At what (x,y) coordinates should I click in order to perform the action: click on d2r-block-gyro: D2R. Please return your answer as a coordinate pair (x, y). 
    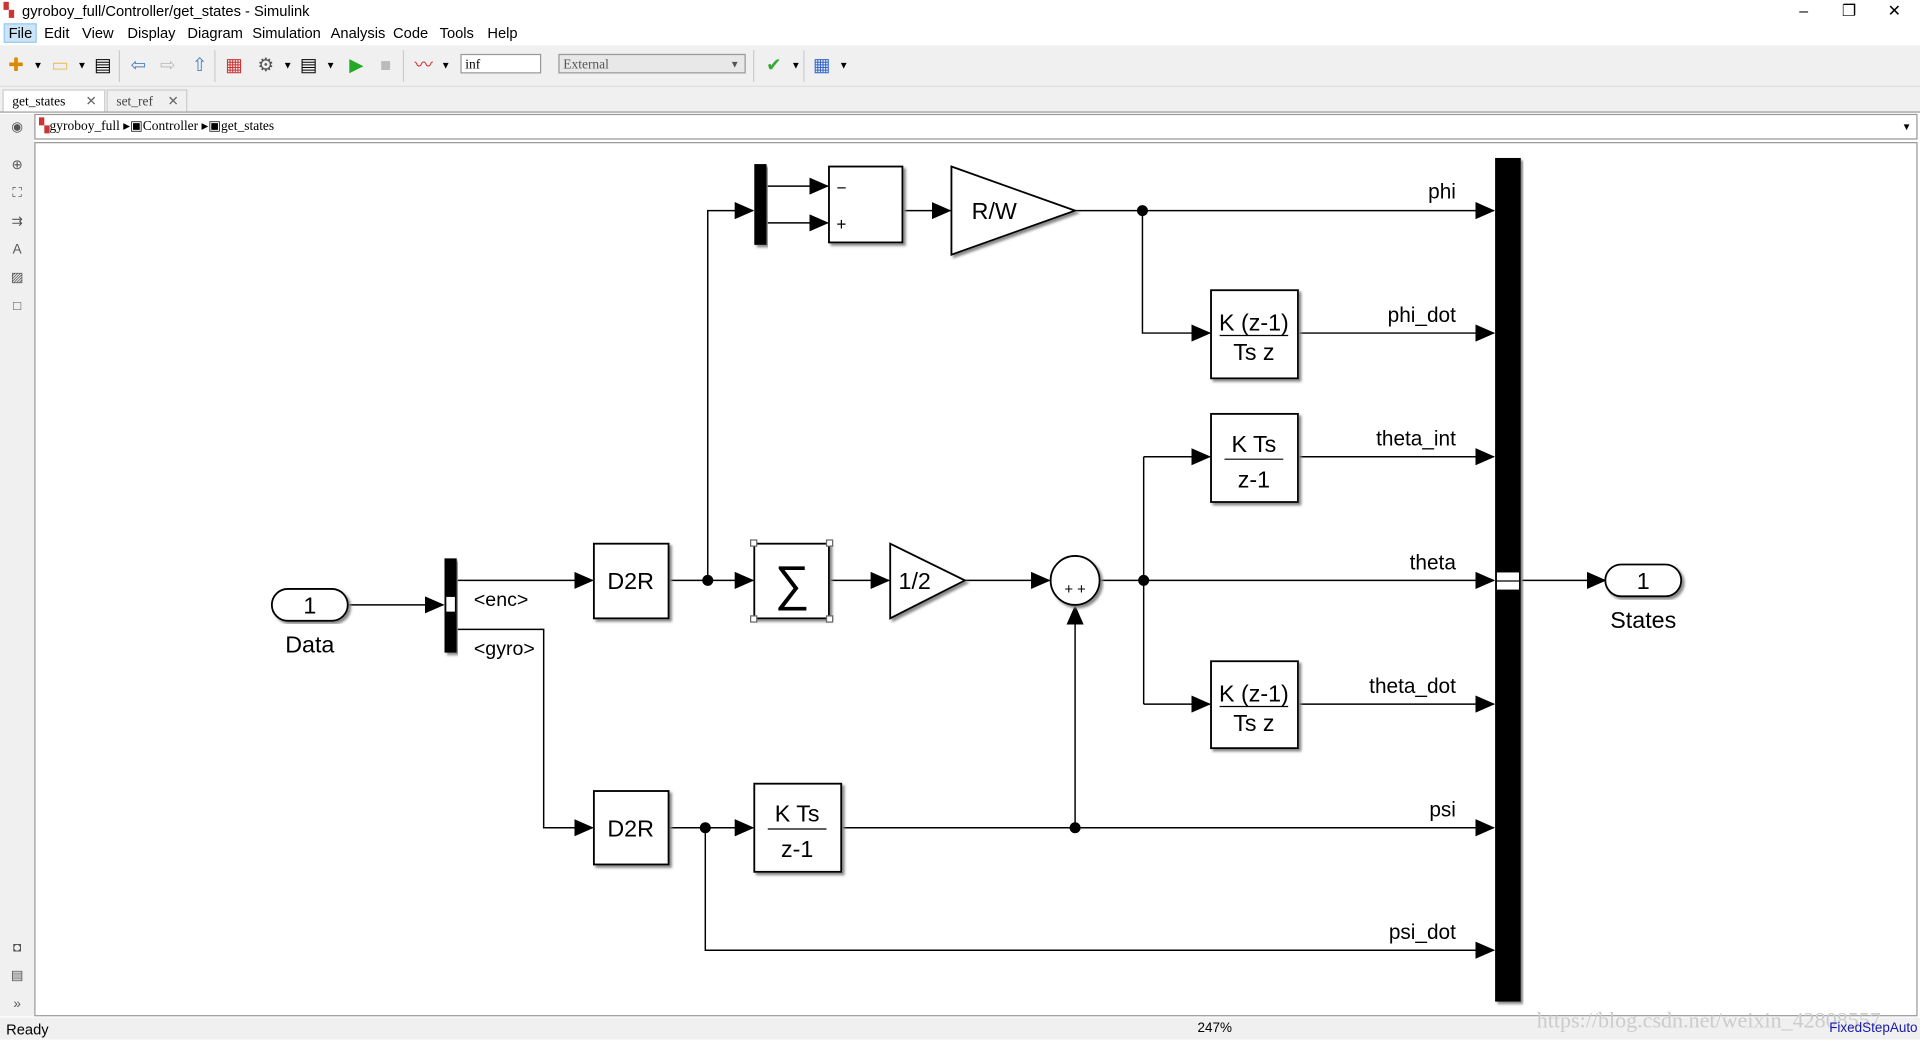
    Looking at the image, I should click on (631, 828).